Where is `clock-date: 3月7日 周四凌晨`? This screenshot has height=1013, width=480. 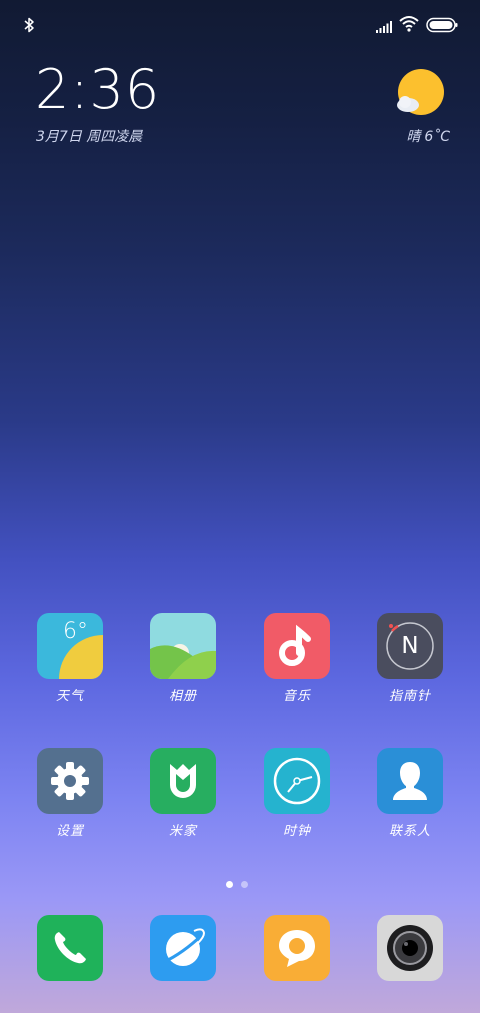 clock-date: 3月7日 周四凌晨 is located at coordinates (89, 136).